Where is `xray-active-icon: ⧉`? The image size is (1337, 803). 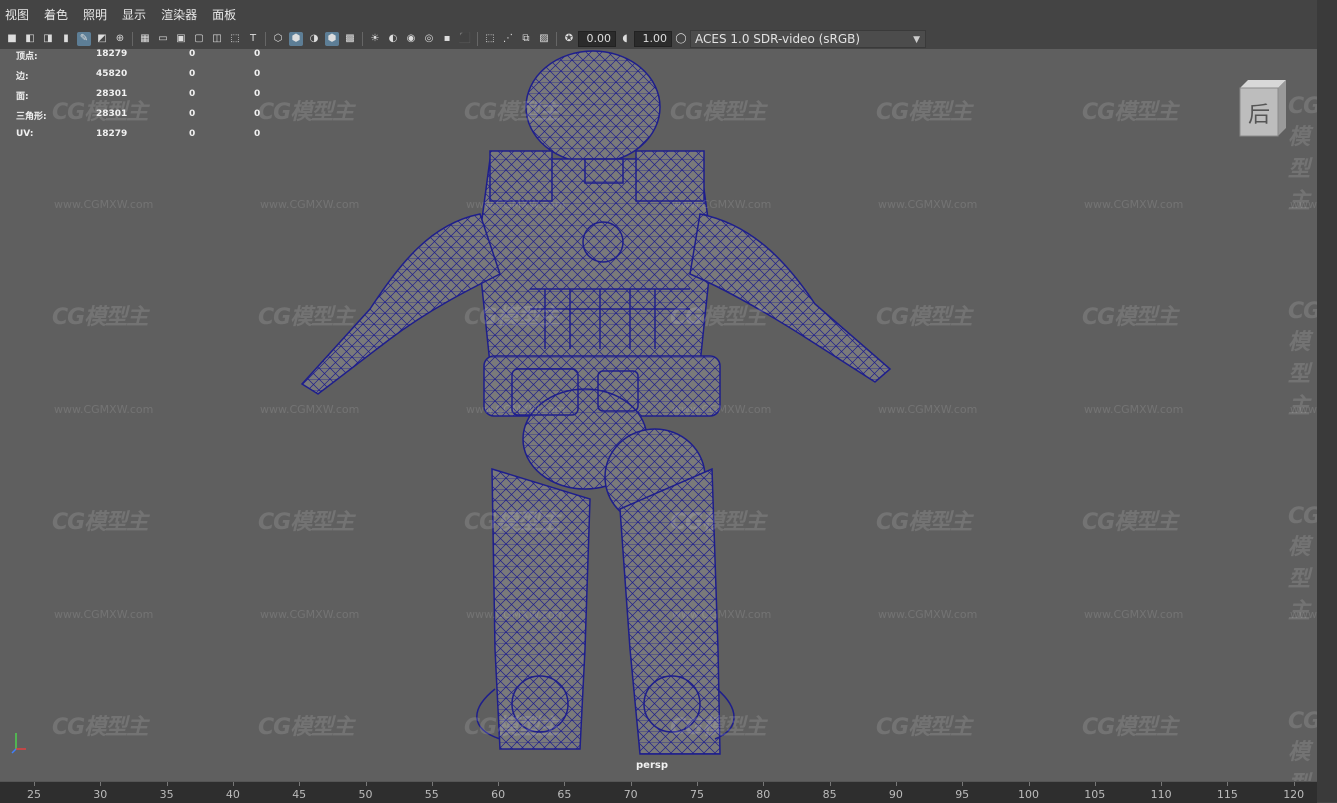
xray-active-icon: ⧉ is located at coordinates (526, 39).